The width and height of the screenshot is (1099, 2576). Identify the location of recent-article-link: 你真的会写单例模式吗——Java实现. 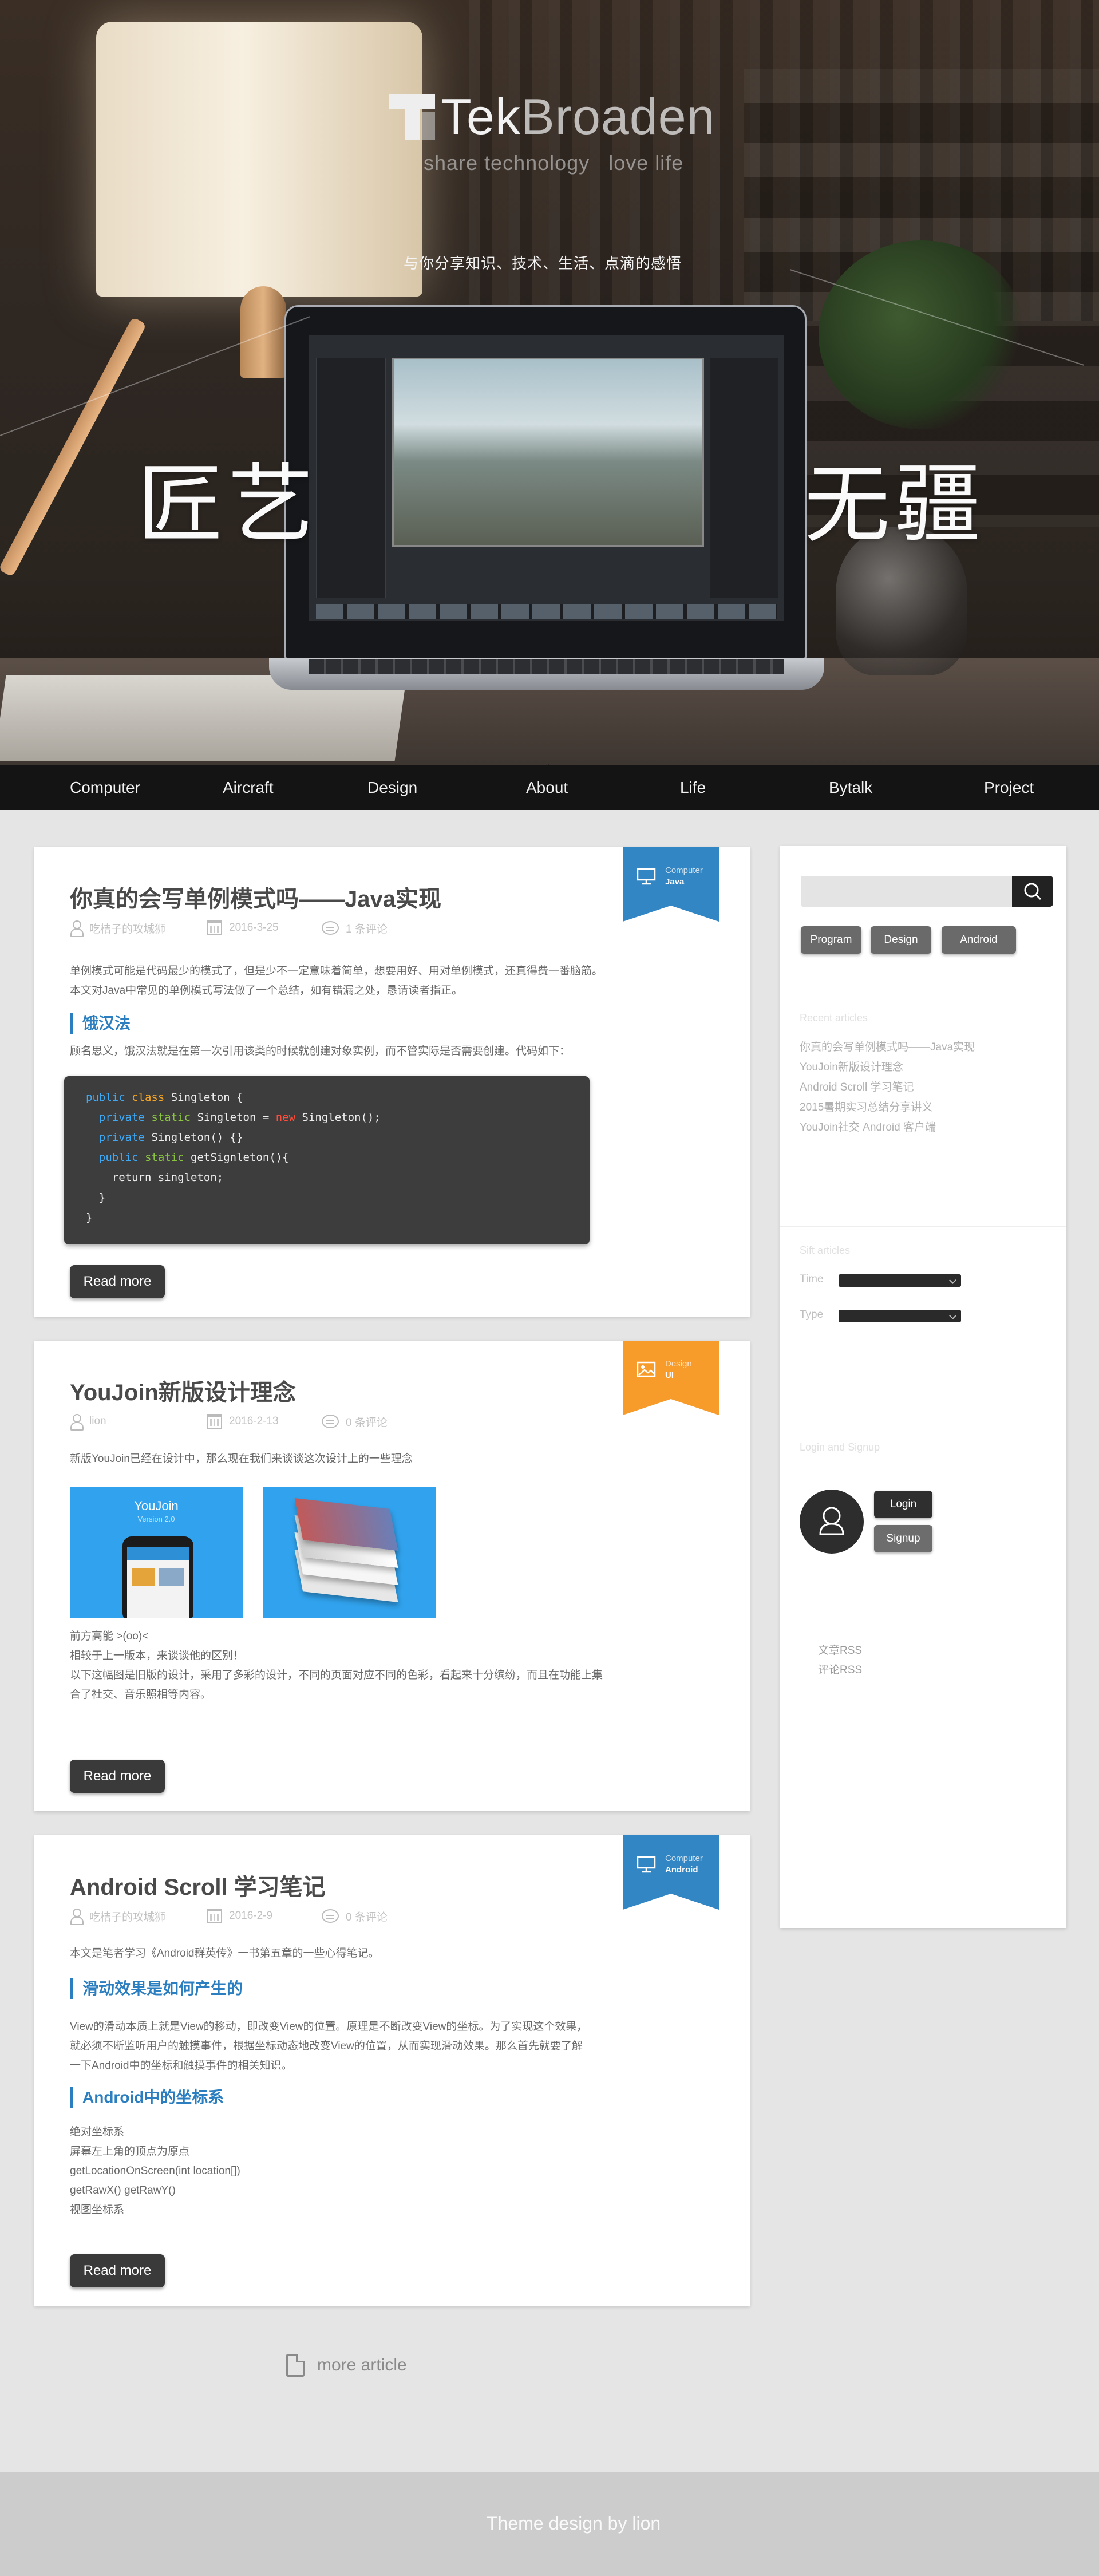
(887, 1046).